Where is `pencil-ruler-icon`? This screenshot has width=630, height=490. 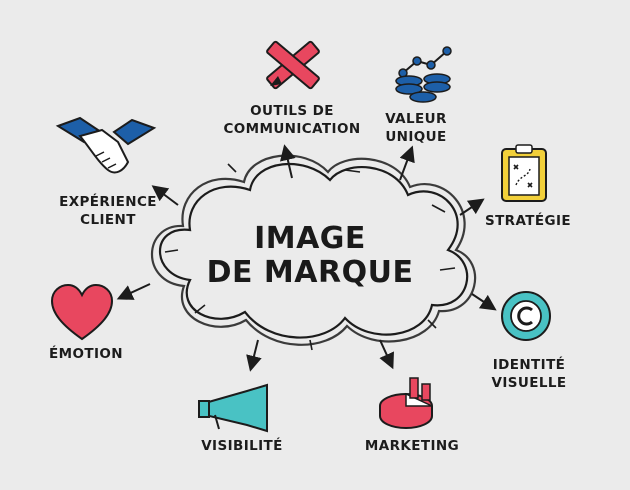
pencil-ruler-icon is located at coordinates (293, 65).